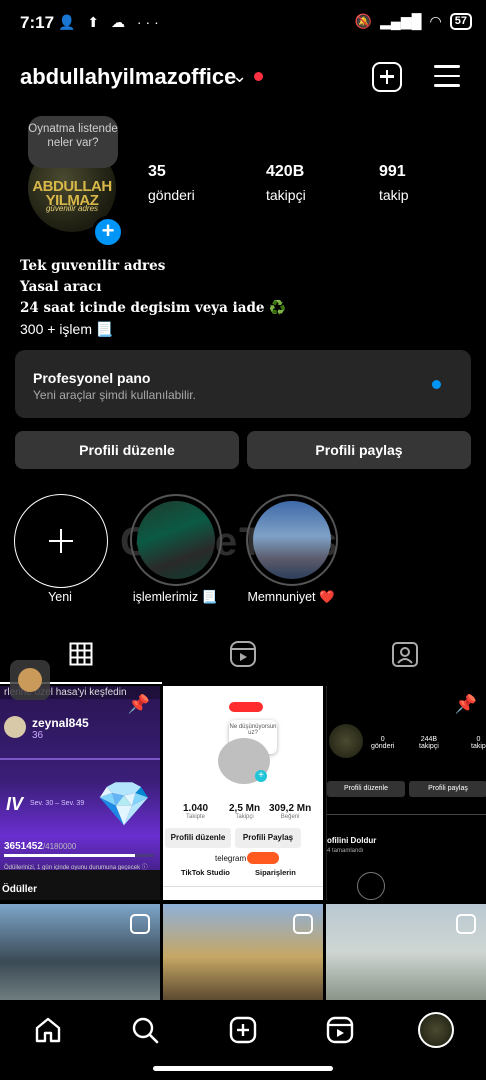 This screenshot has width=486, height=1080. What do you see at coordinates (40, 846) in the screenshot?
I see `progress-value: 3651452/4180000` at bounding box center [40, 846].